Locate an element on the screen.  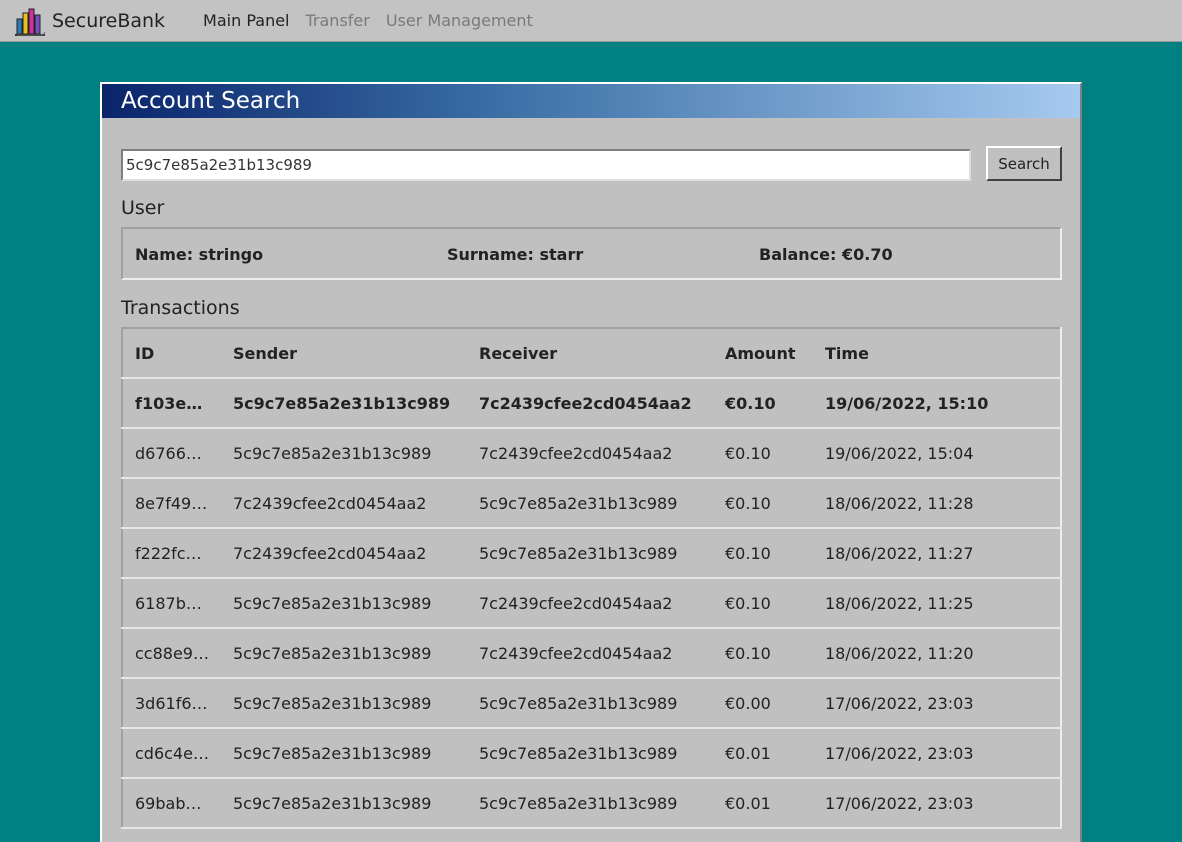
brand: SecureBank is located at coordinates (89, 21).